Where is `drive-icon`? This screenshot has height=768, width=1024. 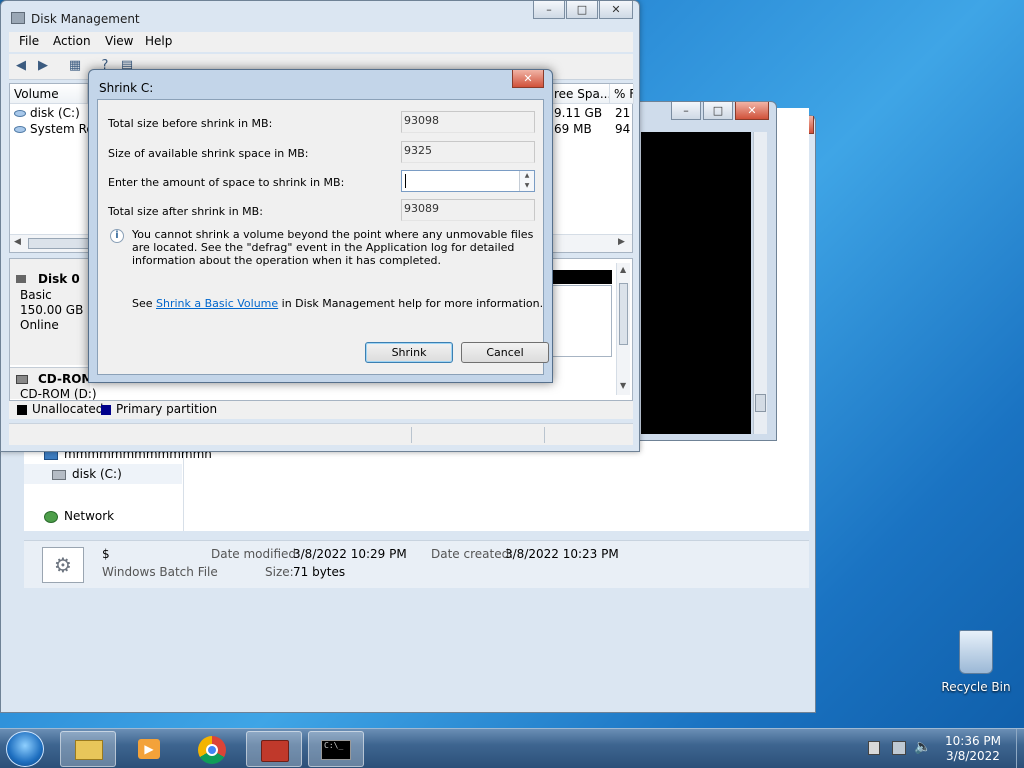 drive-icon is located at coordinates (59, 474).